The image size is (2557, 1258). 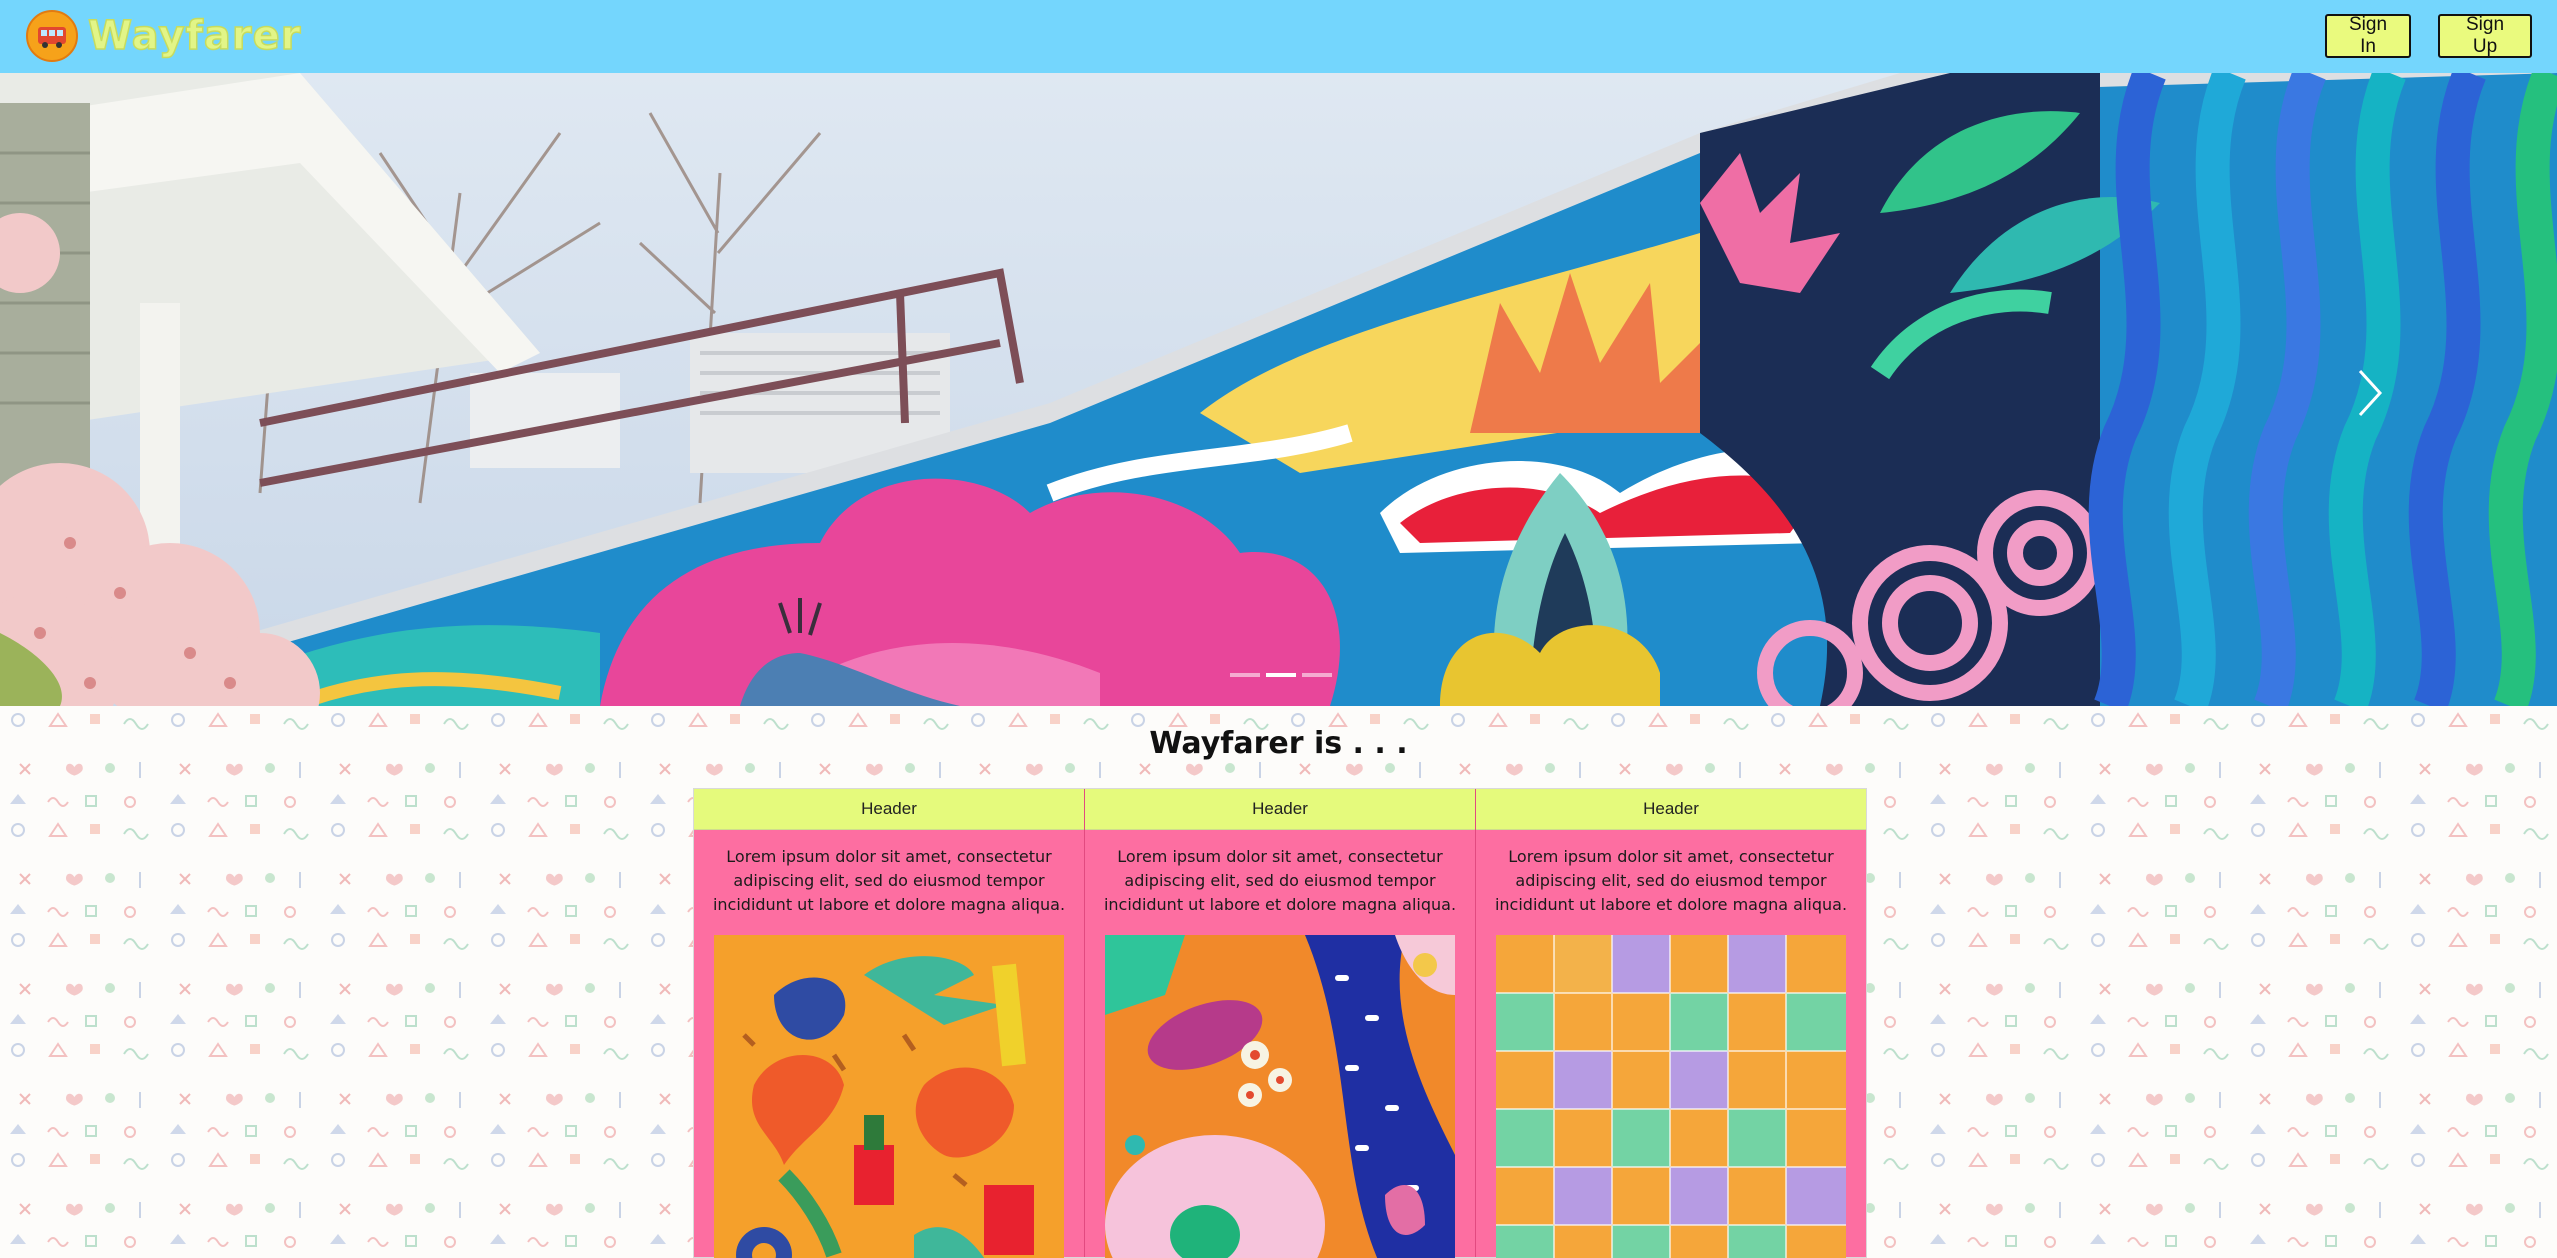 I want to click on sign-in-button: Sign In, so click(x=2368, y=36).